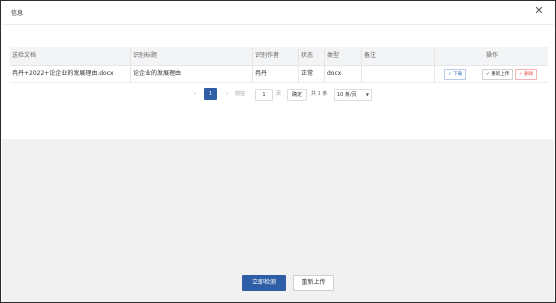 The height and width of the screenshot is (303, 556). I want to click on delete-button: ✓ 删除, so click(526, 74).